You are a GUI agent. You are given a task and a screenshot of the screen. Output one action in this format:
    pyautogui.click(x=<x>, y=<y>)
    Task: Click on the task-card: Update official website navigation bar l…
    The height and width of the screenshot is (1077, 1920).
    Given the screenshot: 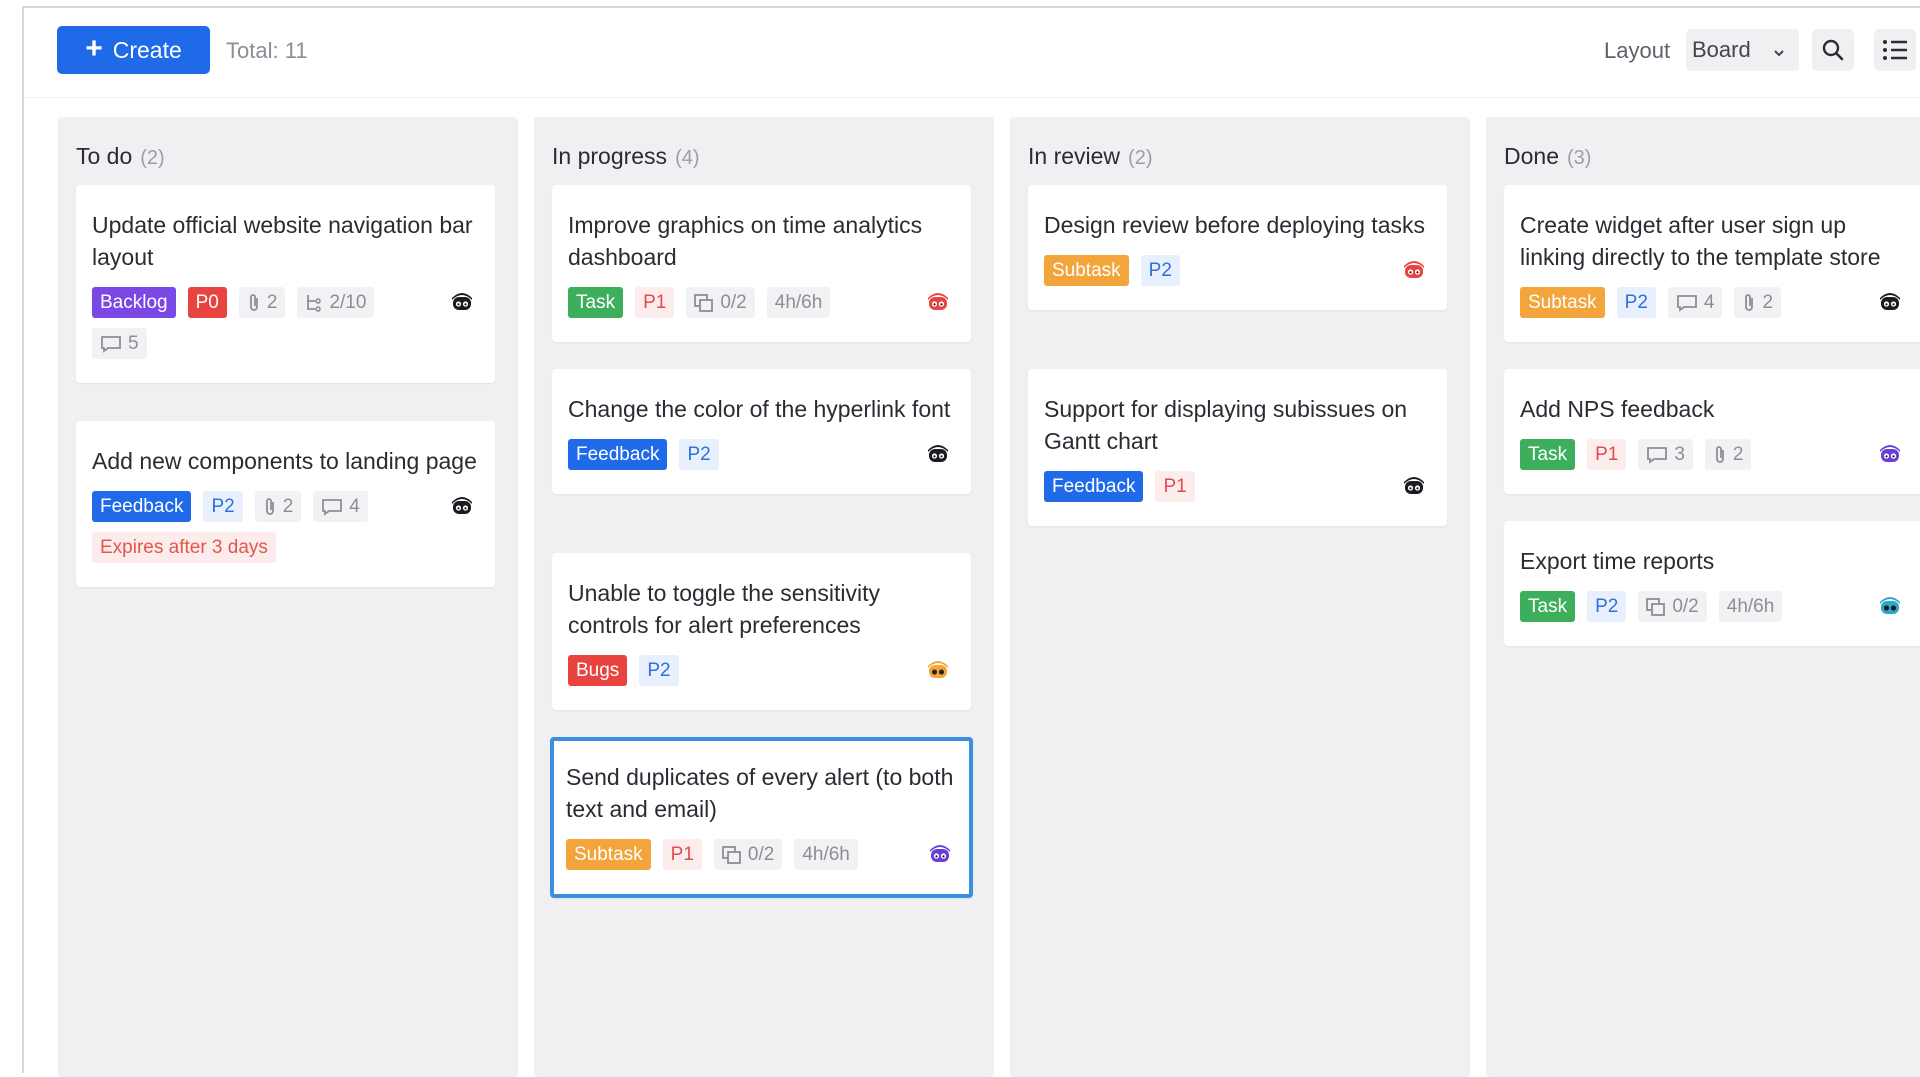 What is the action you would take?
    pyautogui.click(x=285, y=284)
    